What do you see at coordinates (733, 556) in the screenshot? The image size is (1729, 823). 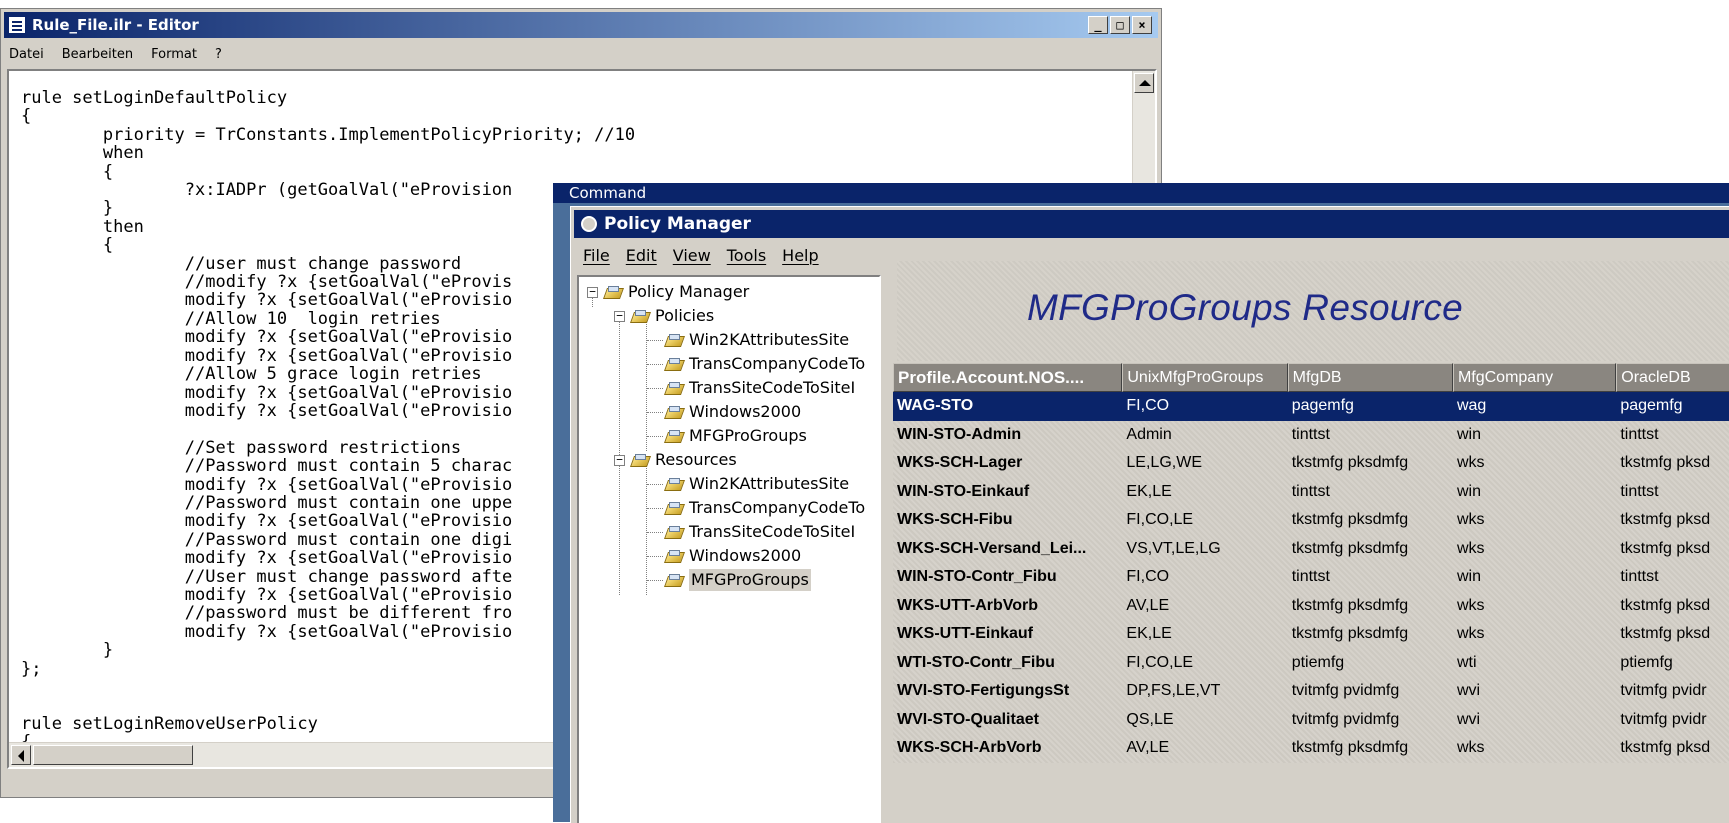 I see `tree-resource-item: Windows2000` at bounding box center [733, 556].